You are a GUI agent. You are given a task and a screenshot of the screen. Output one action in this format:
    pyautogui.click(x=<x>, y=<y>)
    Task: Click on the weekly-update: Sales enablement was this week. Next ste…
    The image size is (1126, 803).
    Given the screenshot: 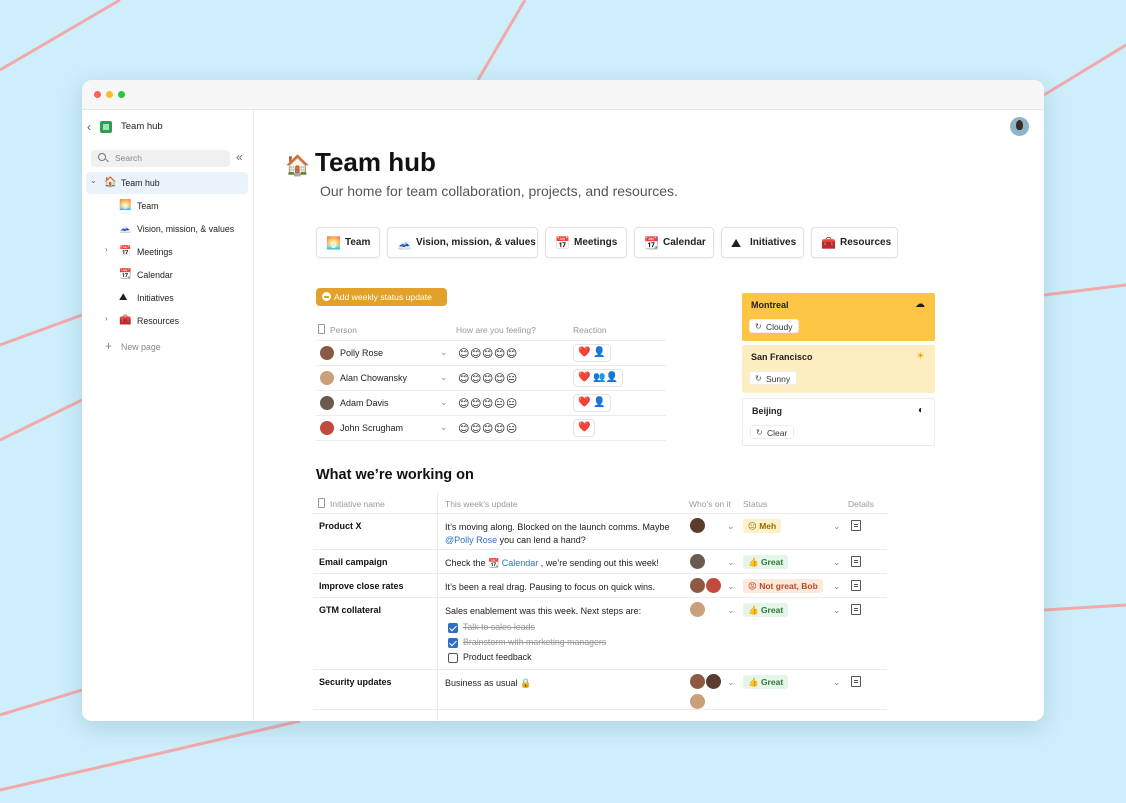 What is the action you would take?
    pyautogui.click(x=565, y=611)
    